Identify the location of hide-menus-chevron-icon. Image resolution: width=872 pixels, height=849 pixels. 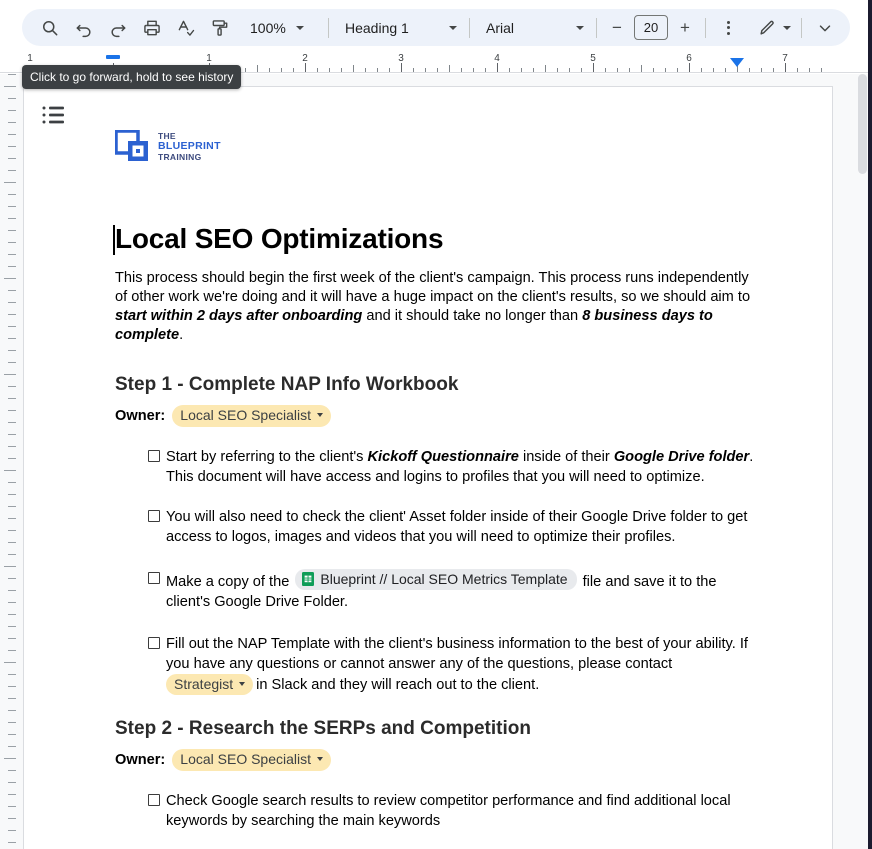
(825, 28).